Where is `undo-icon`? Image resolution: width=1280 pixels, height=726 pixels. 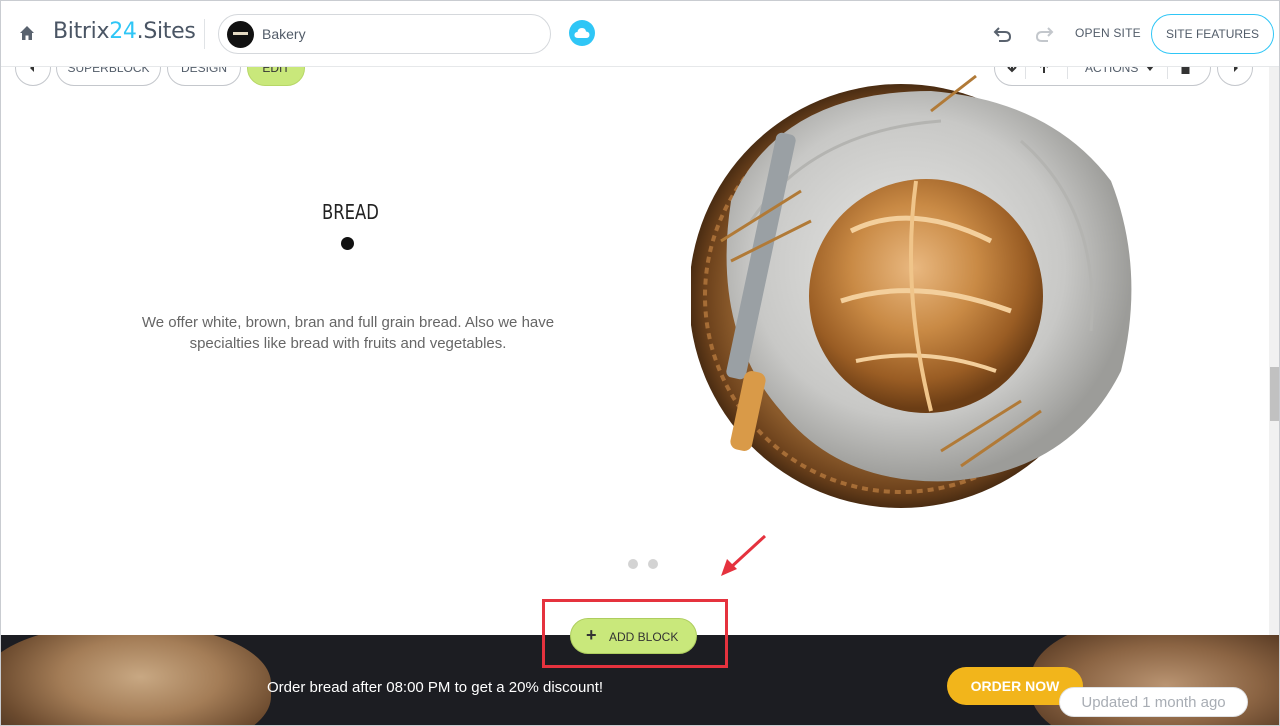
undo-icon is located at coordinates (1003, 34).